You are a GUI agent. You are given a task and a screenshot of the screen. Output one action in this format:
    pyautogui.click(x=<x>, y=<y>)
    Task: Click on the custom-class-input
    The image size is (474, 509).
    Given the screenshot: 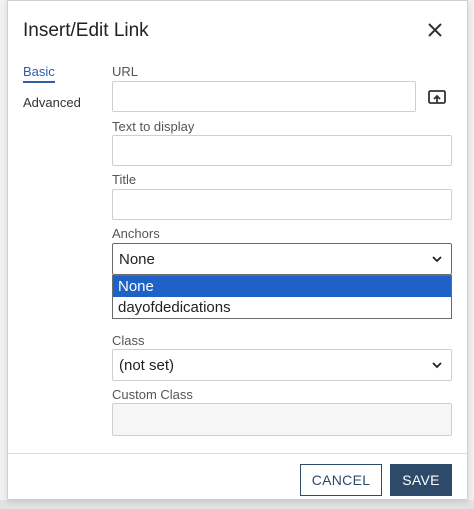 What is the action you would take?
    pyautogui.click(x=282, y=419)
    